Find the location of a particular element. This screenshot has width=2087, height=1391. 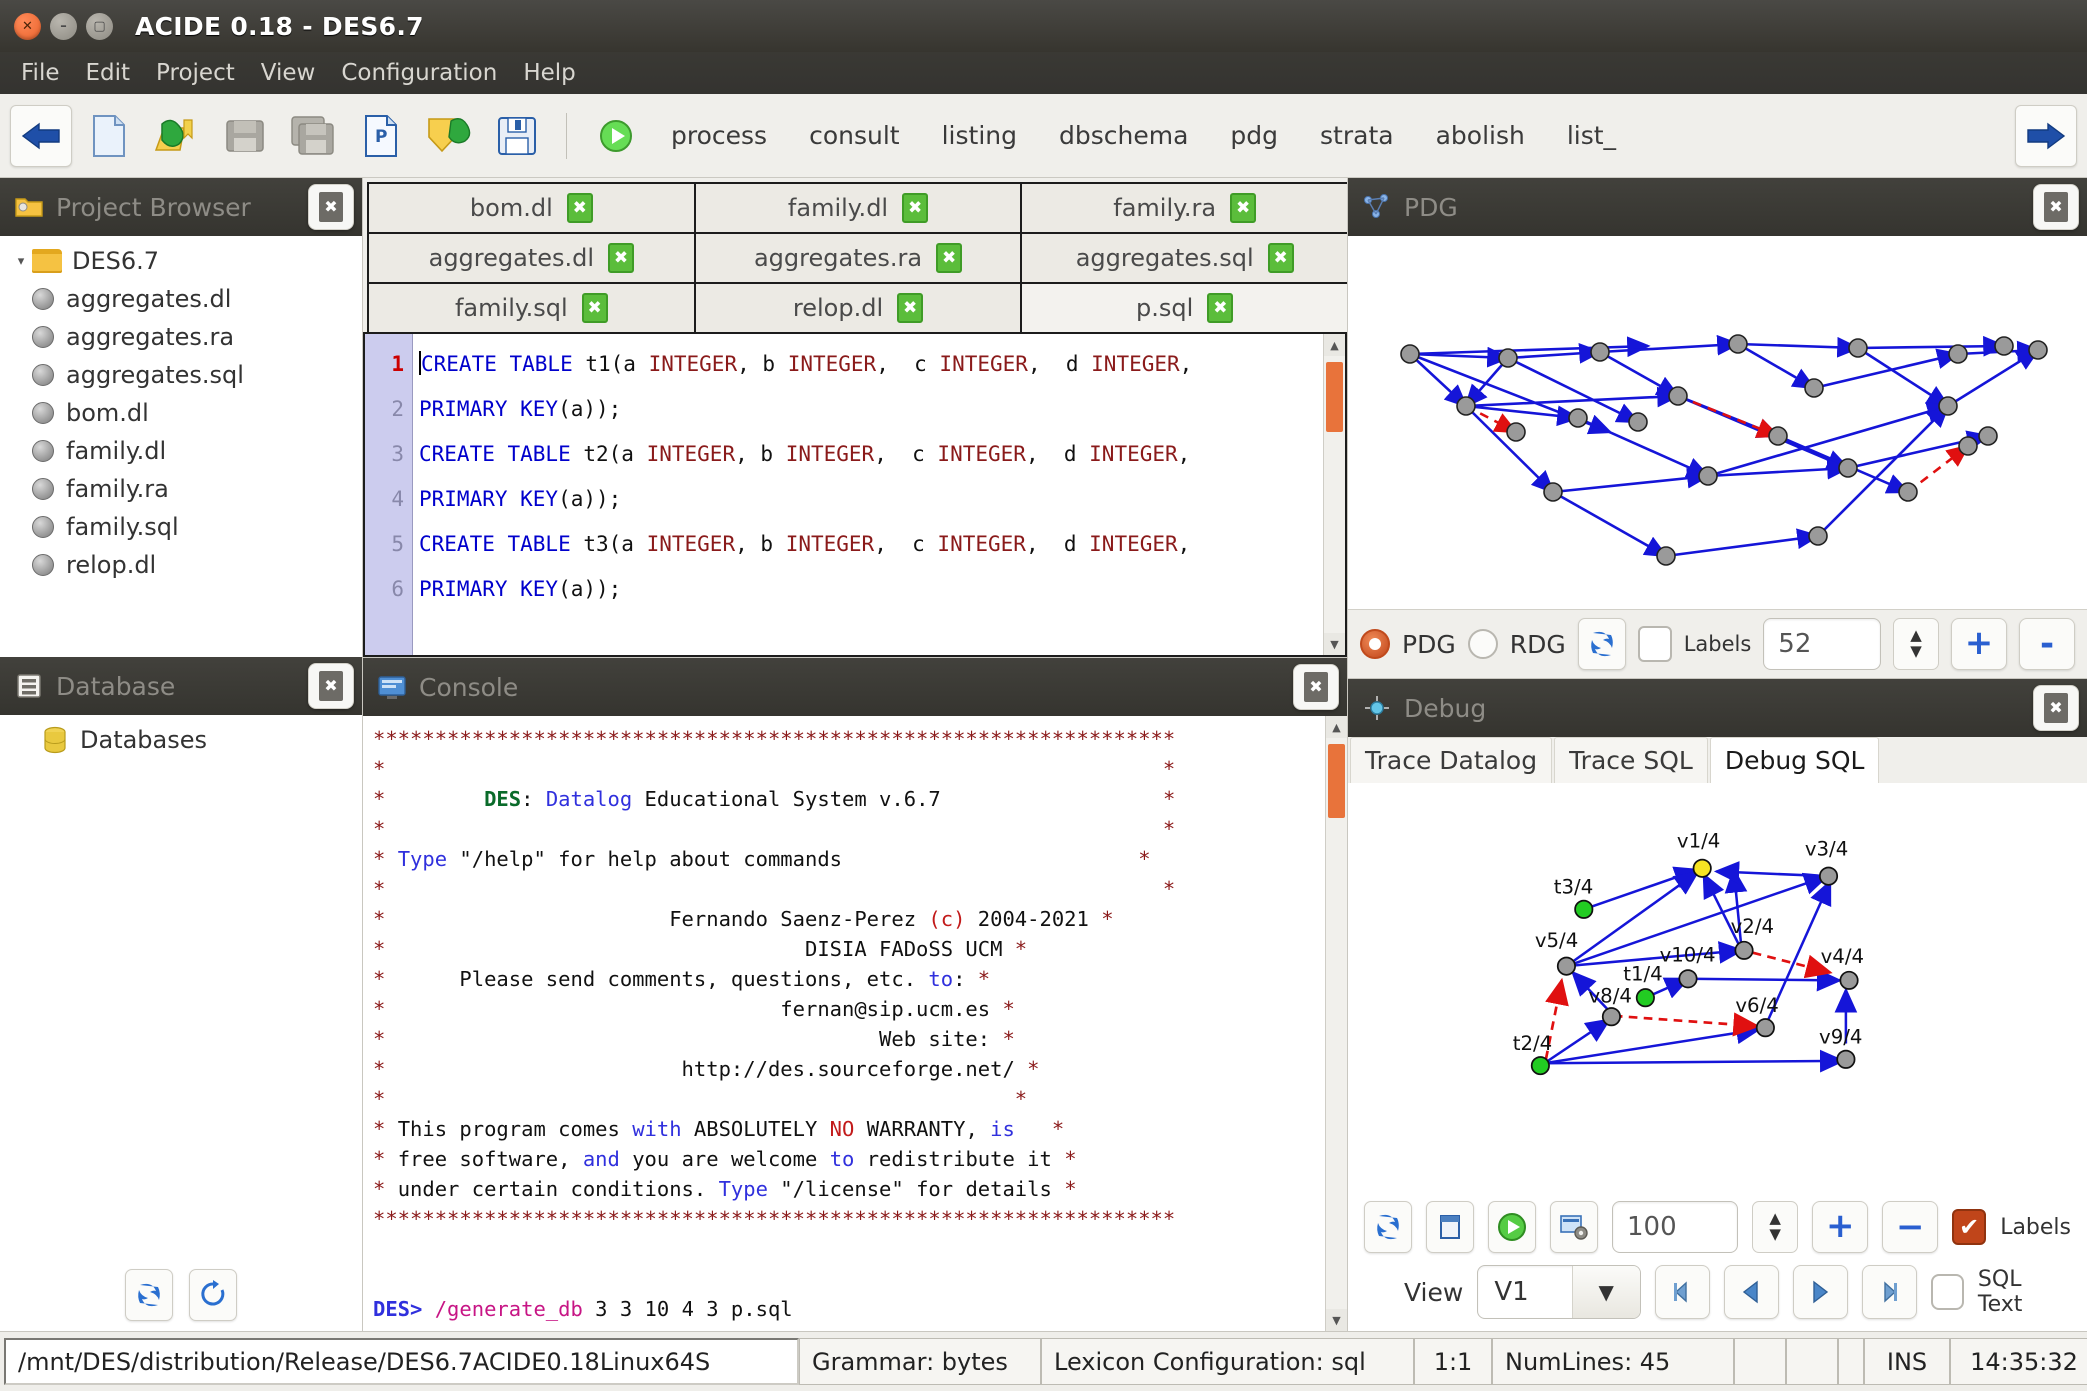

console-vertical-scrollbar: ▲ ▼ is located at coordinates (1336, 1023).